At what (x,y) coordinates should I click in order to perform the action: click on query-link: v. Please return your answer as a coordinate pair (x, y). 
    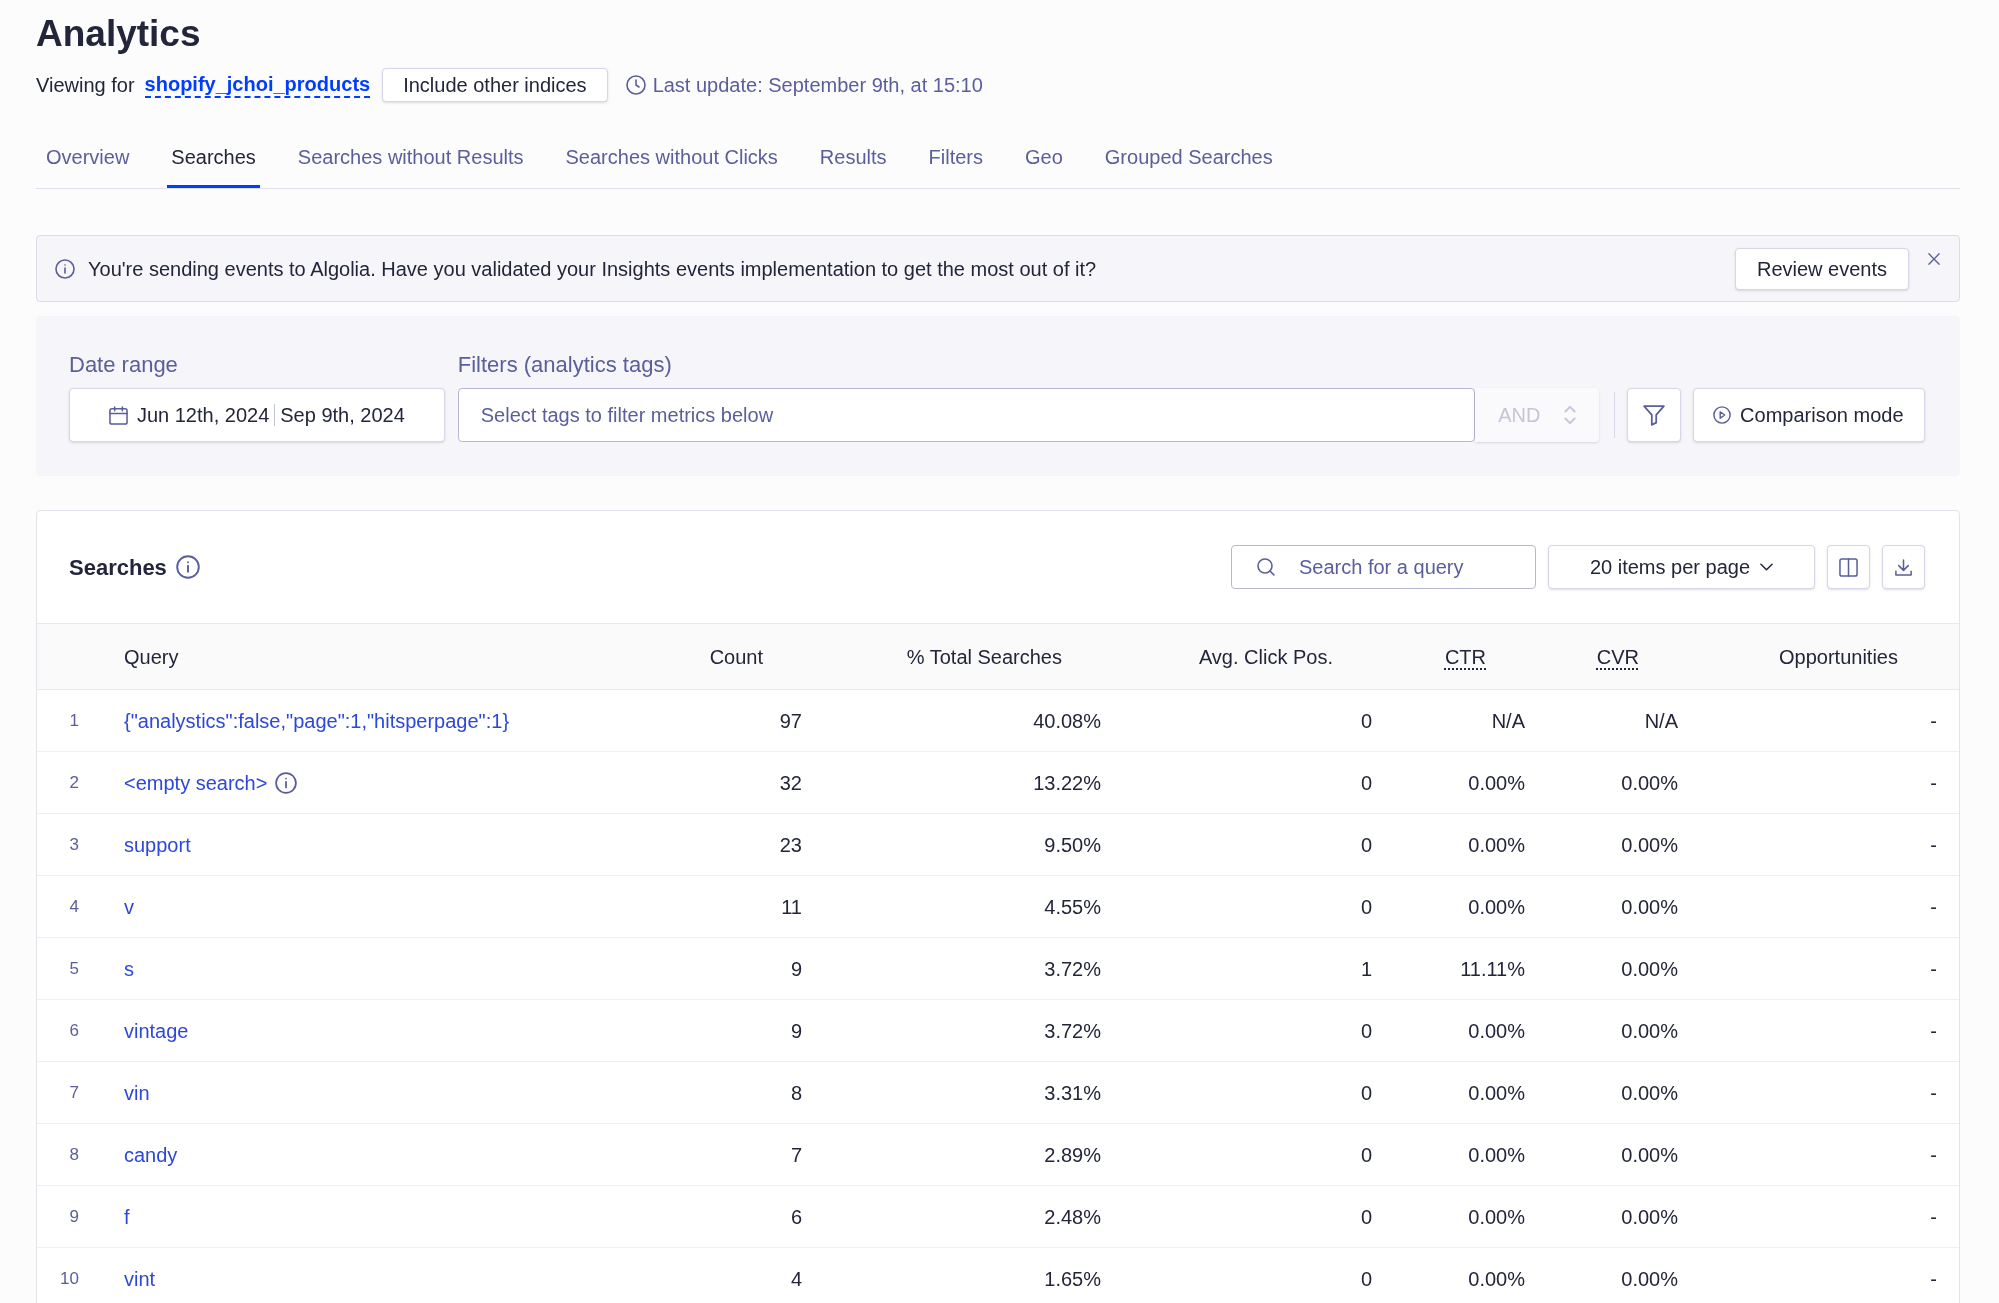
    Looking at the image, I should click on (129, 906).